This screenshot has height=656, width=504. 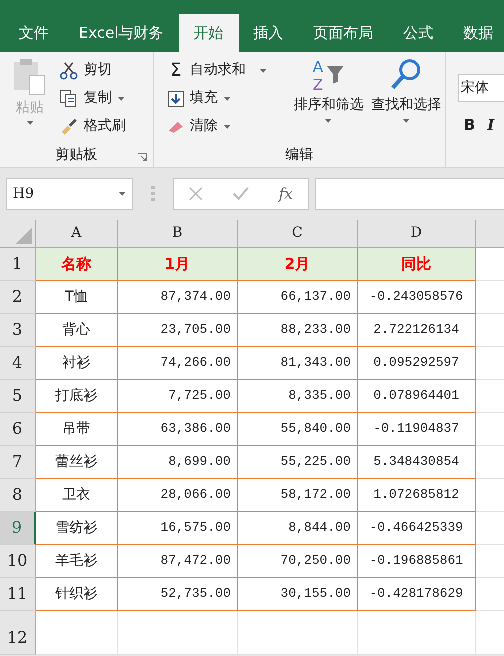 What do you see at coordinates (240, 194) in the screenshot?
I see `checkmark-icon` at bounding box center [240, 194].